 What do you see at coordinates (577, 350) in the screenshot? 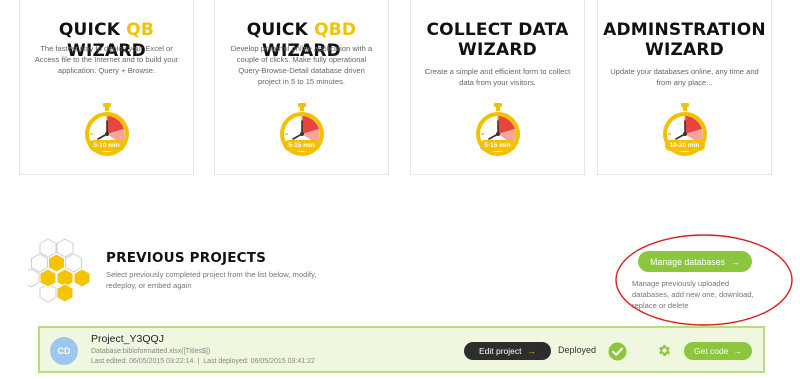
I see `deployed-status: Deployed` at bounding box center [577, 350].